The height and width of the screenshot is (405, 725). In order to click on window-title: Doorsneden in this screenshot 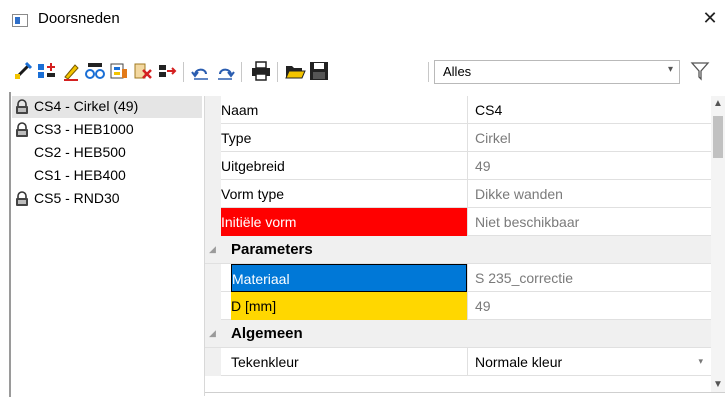, I will do `click(79, 18)`.